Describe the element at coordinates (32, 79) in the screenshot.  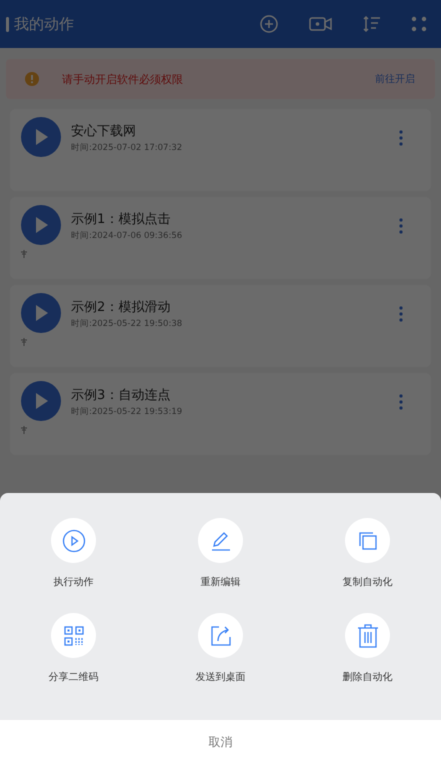
I see `warning-icon` at that location.